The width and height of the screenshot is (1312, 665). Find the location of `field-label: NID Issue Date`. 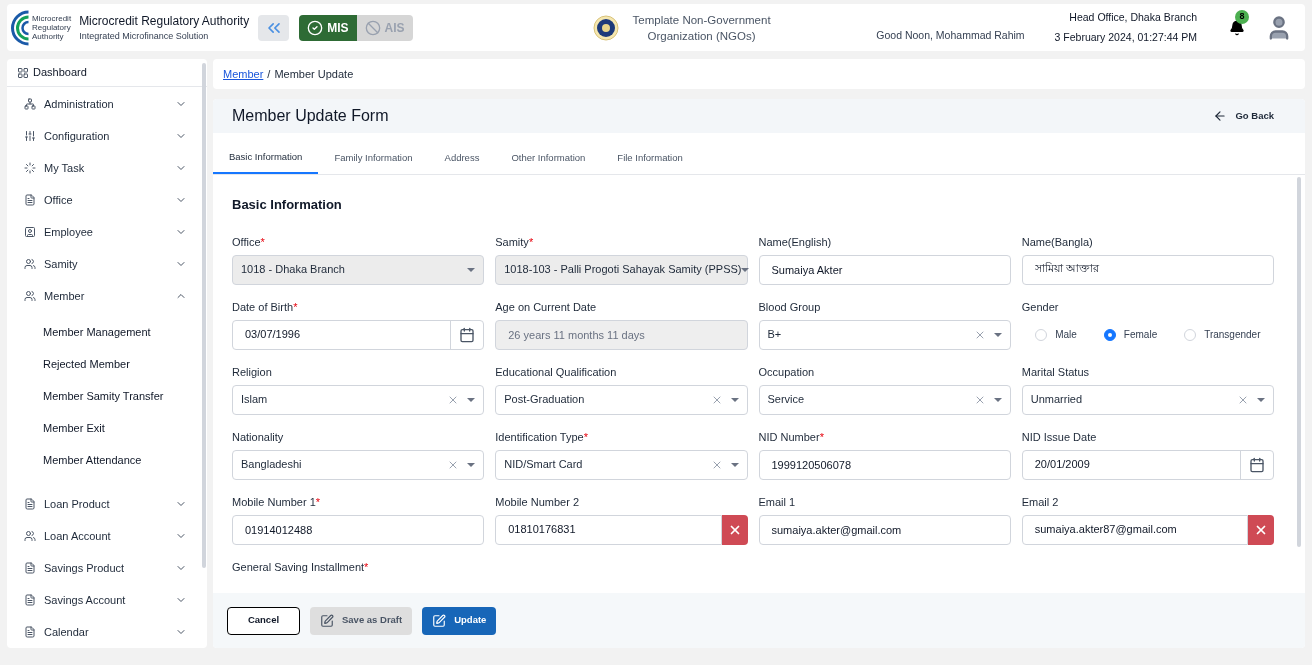

field-label: NID Issue Date is located at coordinates (1059, 437).